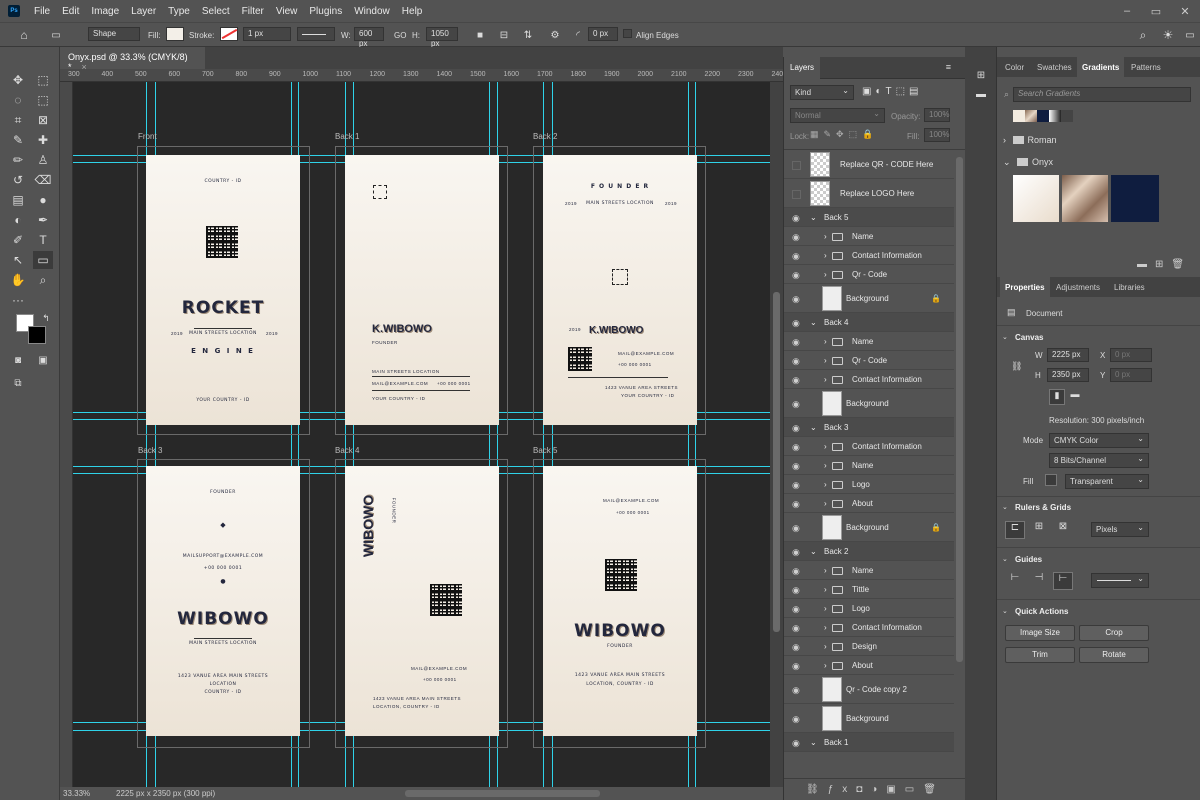 This screenshot has width=1200, height=800. Describe the element at coordinates (18, 80) in the screenshot. I see `move-tool-icon: ✥` at that location.